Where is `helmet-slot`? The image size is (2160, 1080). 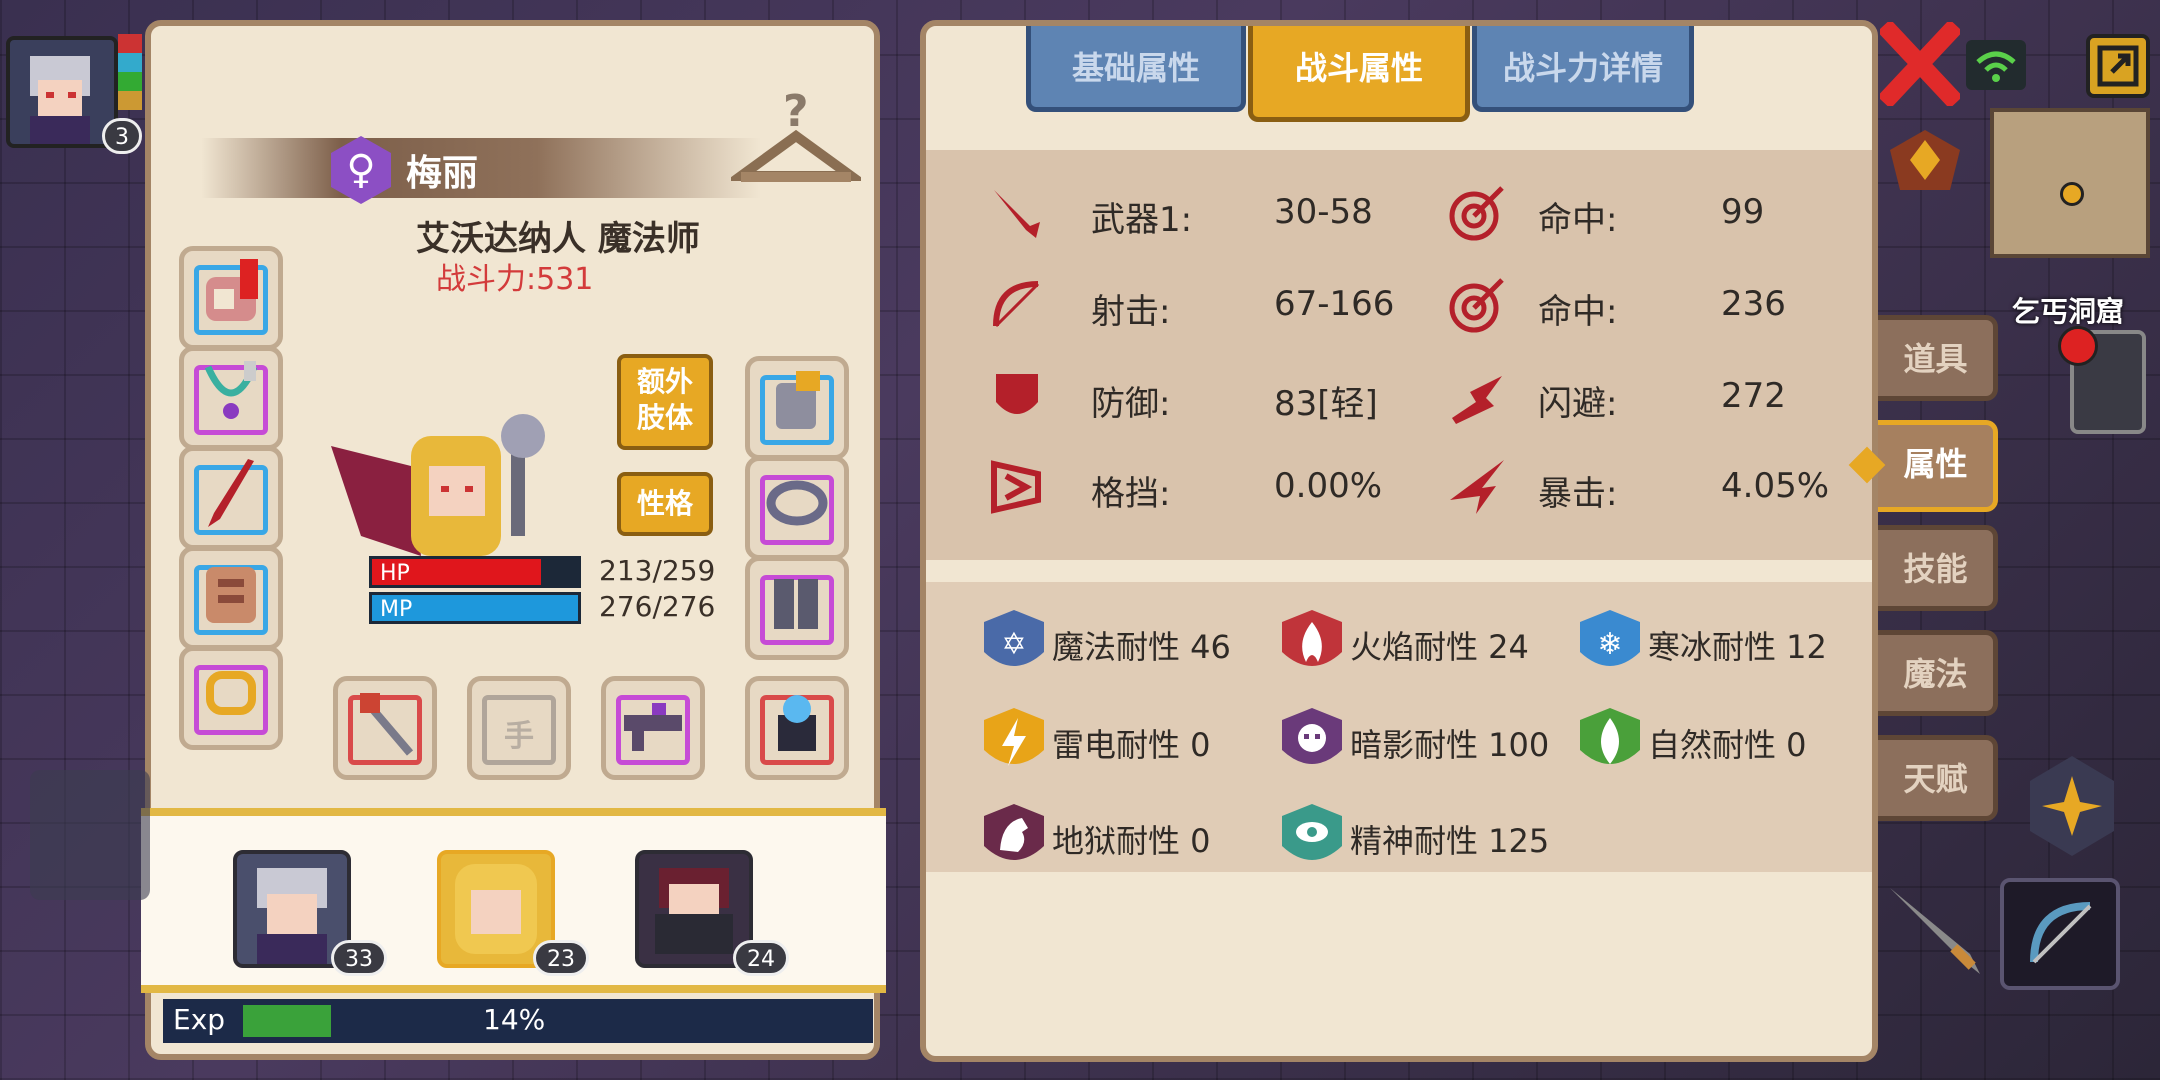
helmet-slot is located at coordinates (231, 298).